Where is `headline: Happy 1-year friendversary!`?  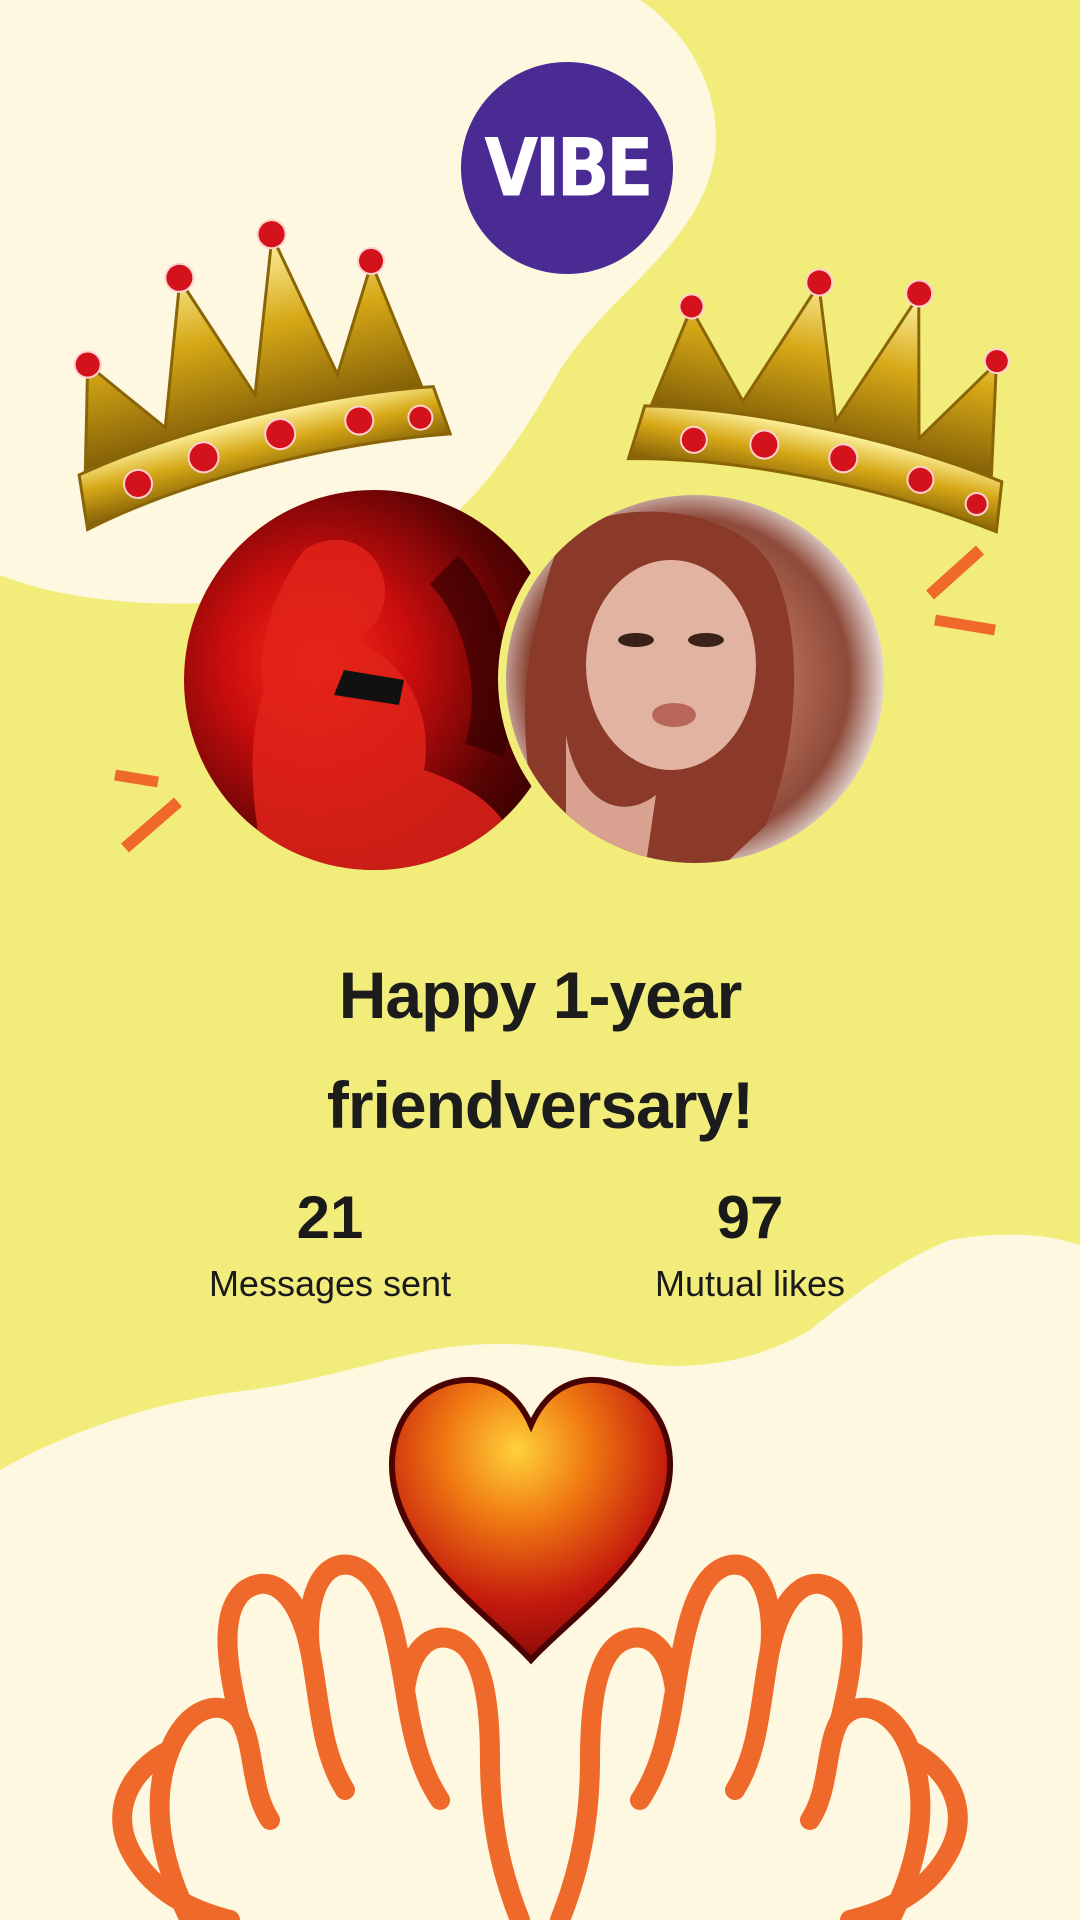 headline: Happy 1-year friendversary! is located at coordinates (540, 1050).